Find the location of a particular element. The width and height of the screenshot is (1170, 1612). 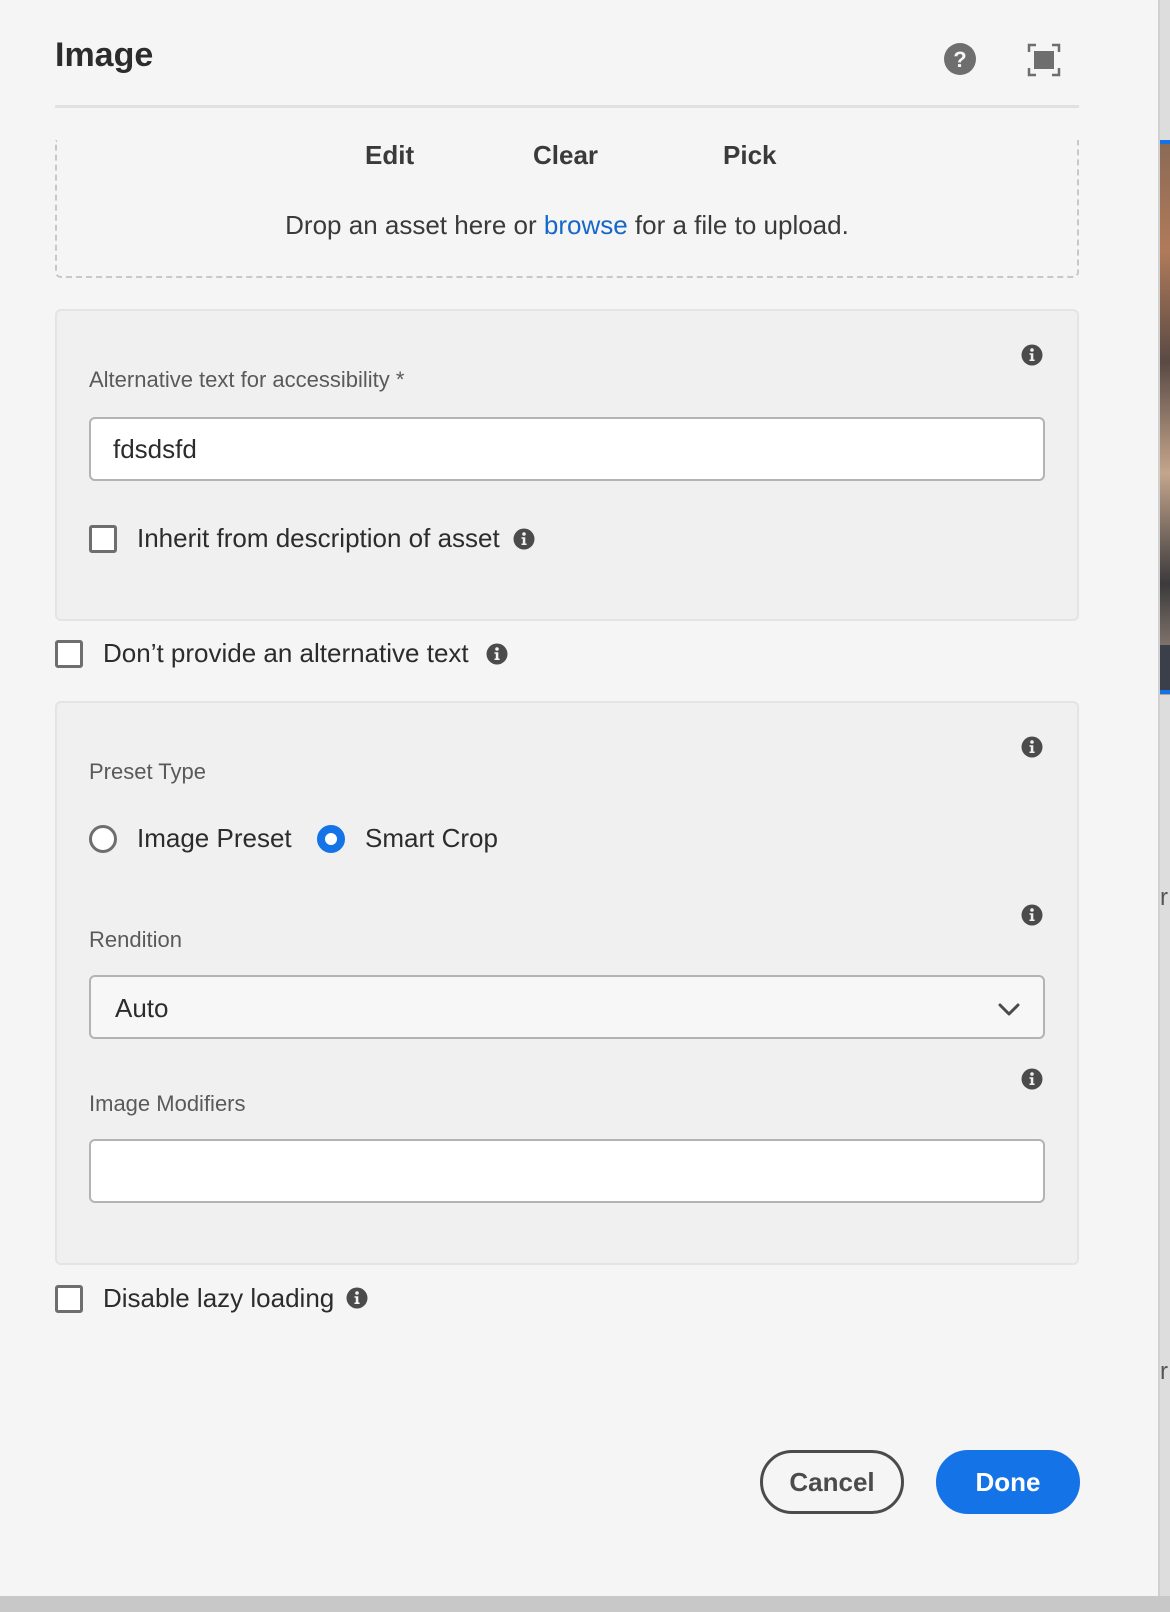

alt-text-input is located at coordinates (567, 449).